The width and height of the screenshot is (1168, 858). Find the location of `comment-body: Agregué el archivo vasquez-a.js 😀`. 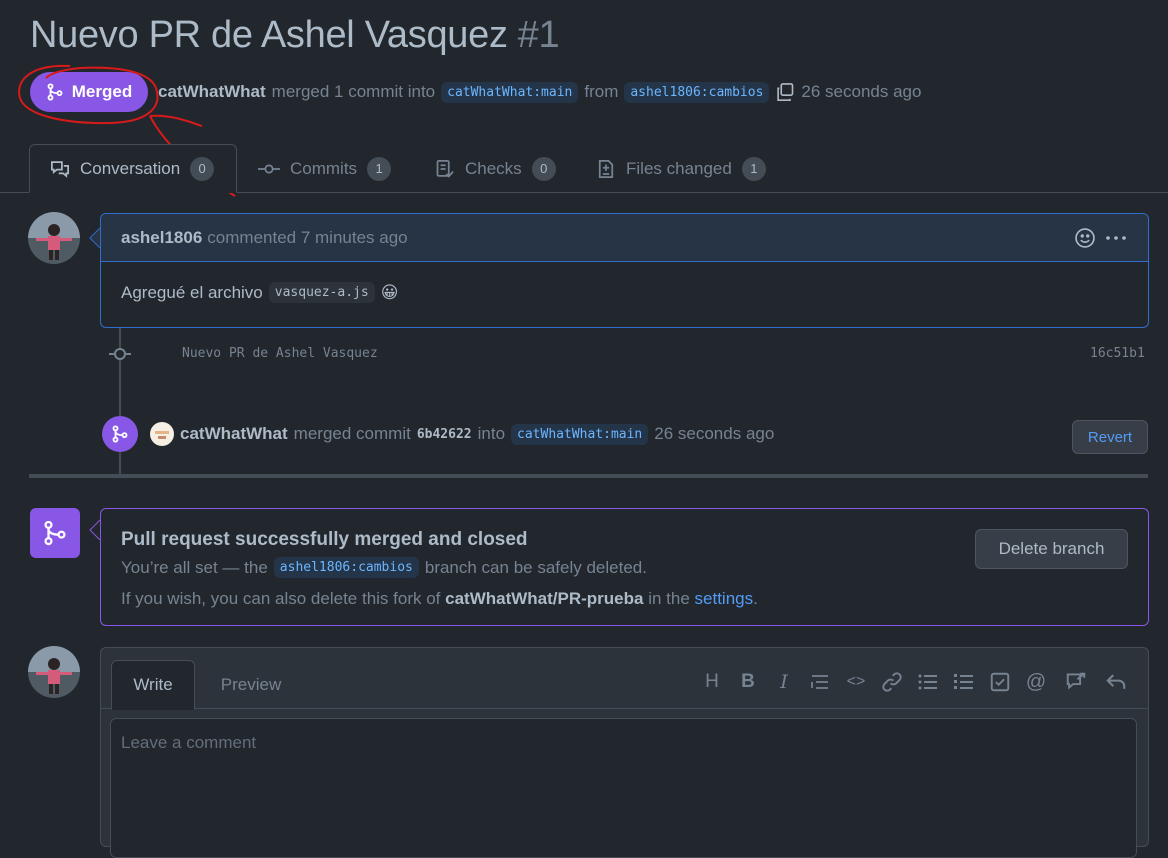

comment-body: Agregué el archivo vasquez-a.js 😀 is located at coordinates (624, 292).